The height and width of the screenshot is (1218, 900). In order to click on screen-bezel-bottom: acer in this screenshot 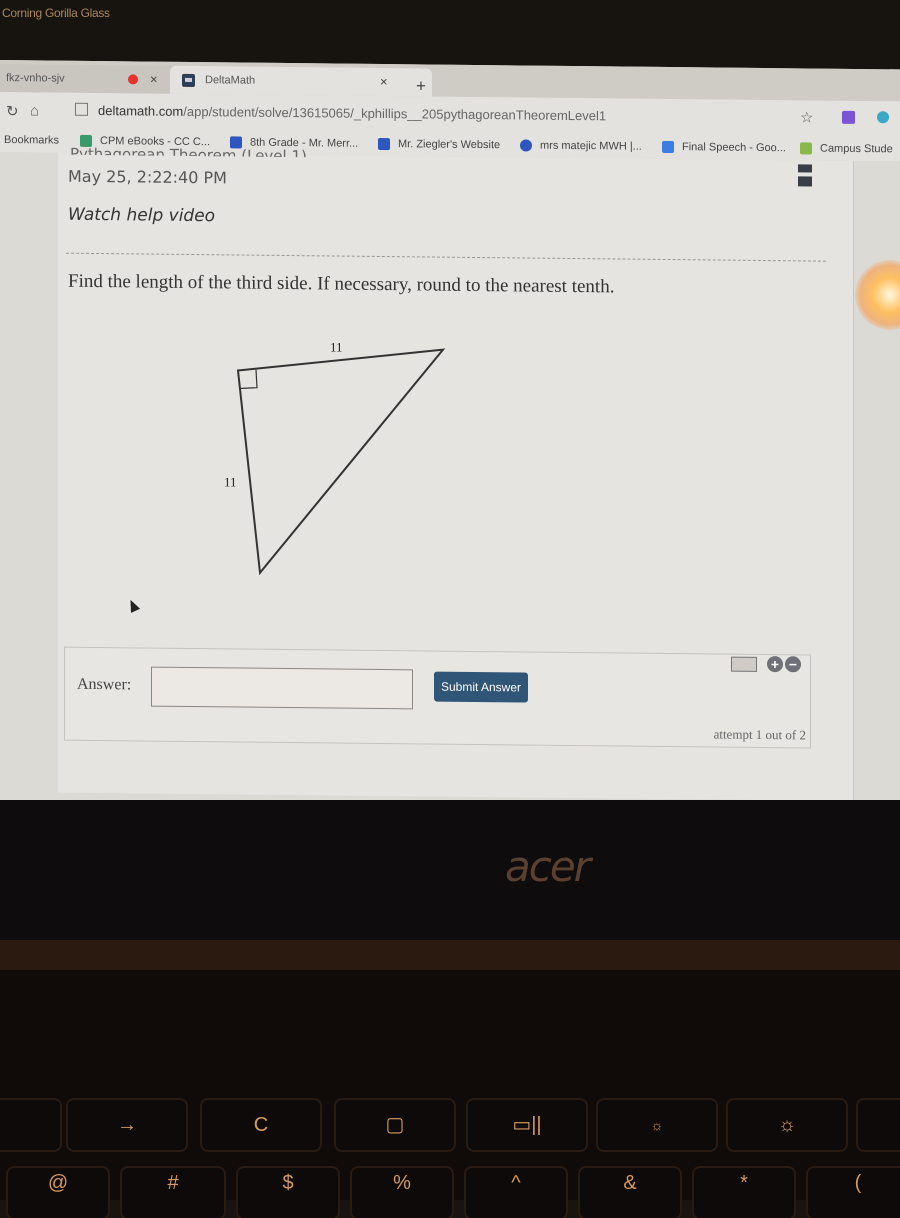, I will do `click(450, 870)`.